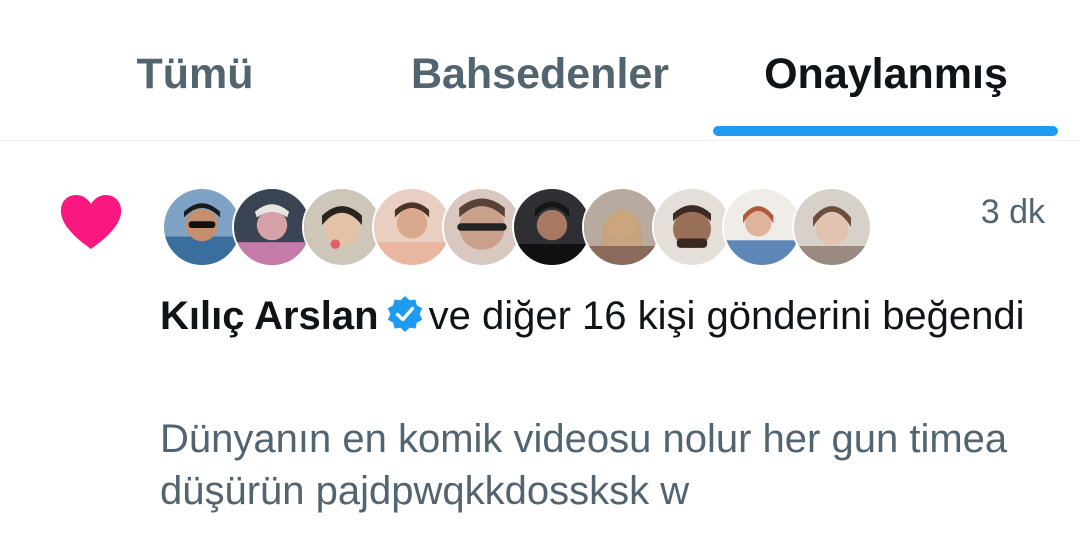  What do you see at coordinates (886, 74) in the screenshot?
I see `tab-verified-label: Onaylanmış` at bounding box center [886, 74].